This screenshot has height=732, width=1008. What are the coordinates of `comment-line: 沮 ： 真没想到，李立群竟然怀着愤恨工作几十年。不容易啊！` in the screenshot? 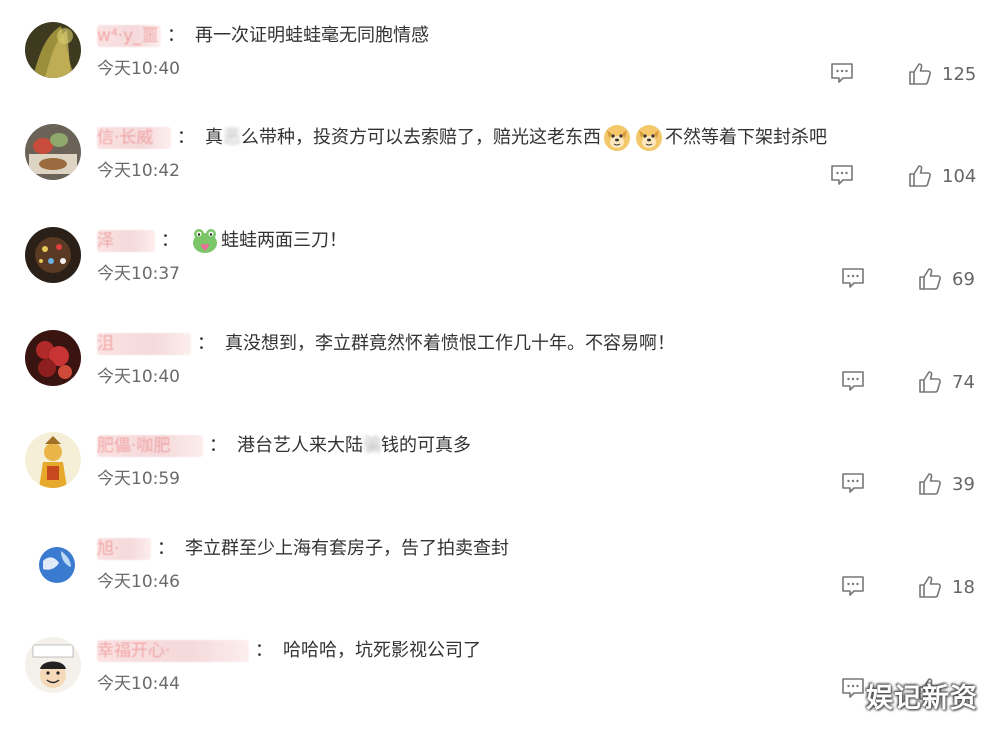 It's located at (386, 344).